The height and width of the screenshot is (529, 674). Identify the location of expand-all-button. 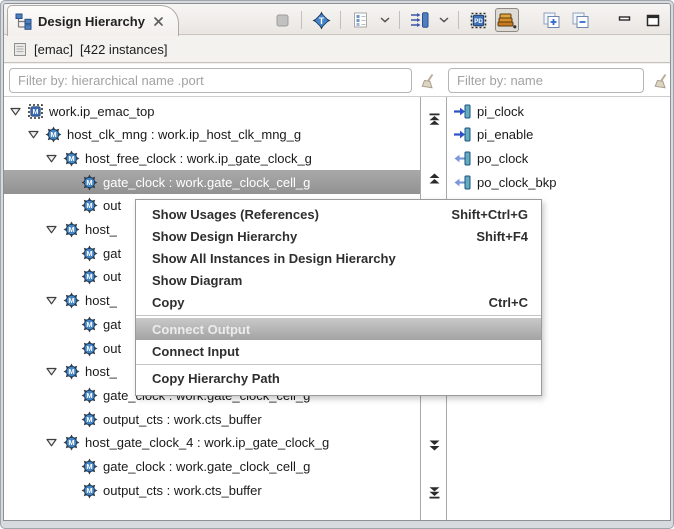
(551, 20).